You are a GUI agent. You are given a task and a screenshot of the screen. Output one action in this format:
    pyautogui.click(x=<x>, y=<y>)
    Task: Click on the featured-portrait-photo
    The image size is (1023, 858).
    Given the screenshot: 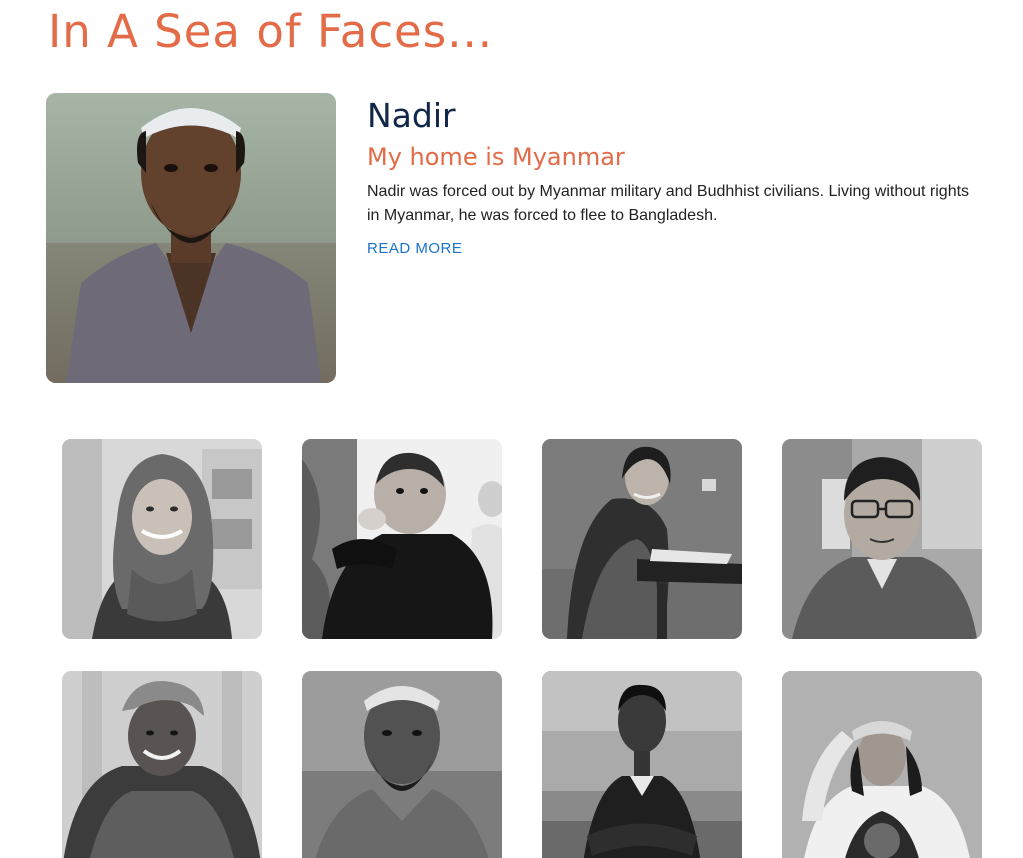 What is the action you would take?
    pyautogui.click(x=191, y=238)
    